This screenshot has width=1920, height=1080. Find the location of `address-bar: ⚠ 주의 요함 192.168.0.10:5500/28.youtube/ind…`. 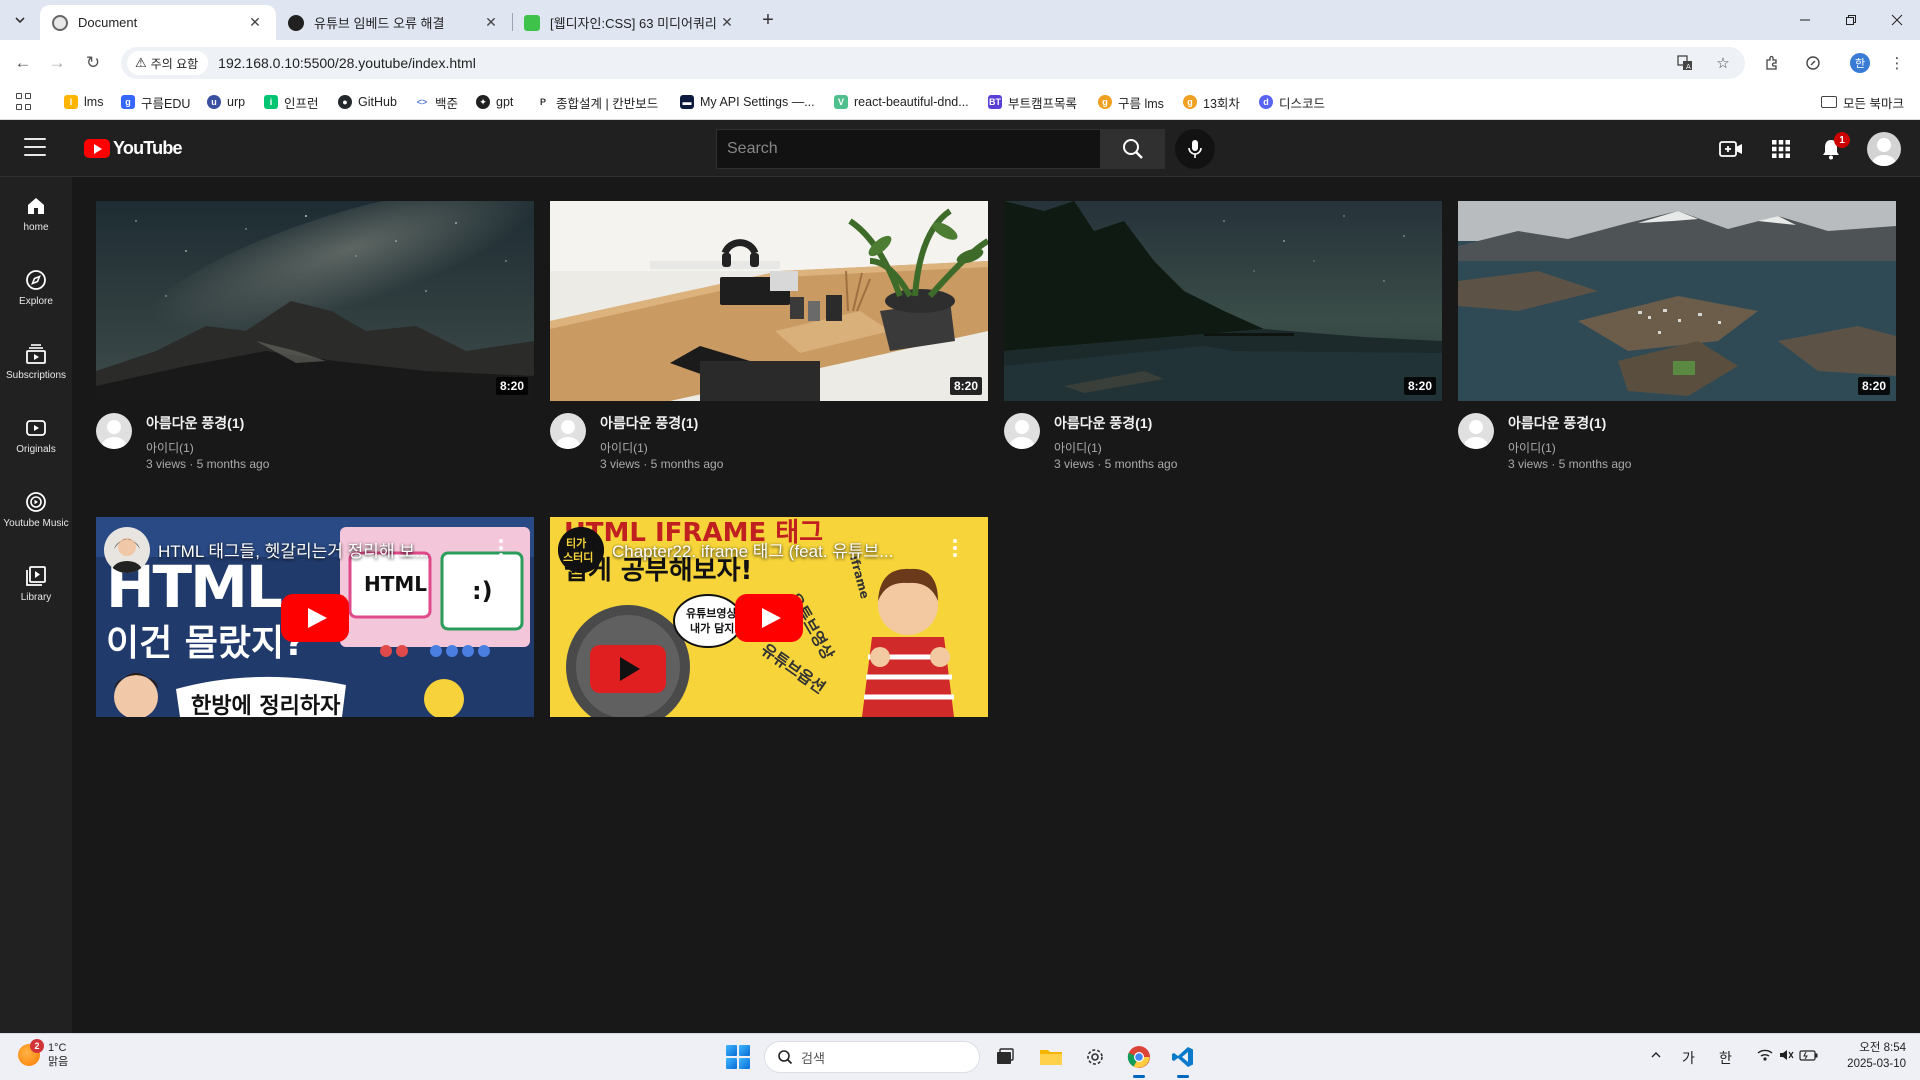

address-bar: ⚠ 주의 요함 192.168.0.10:5500/28.youtube/ind… is located at coordinates (933, 63).